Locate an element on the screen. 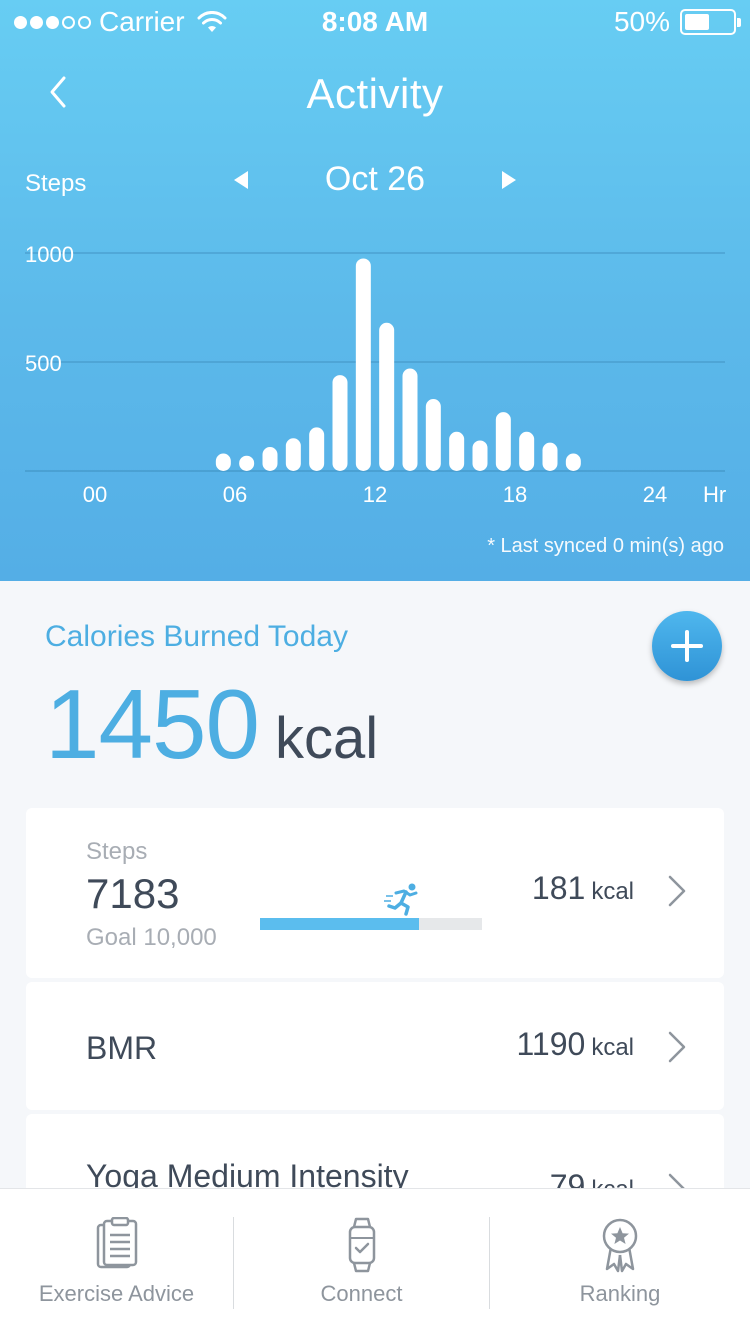  steps-count: 7183 is located at coordinates (133, 893).